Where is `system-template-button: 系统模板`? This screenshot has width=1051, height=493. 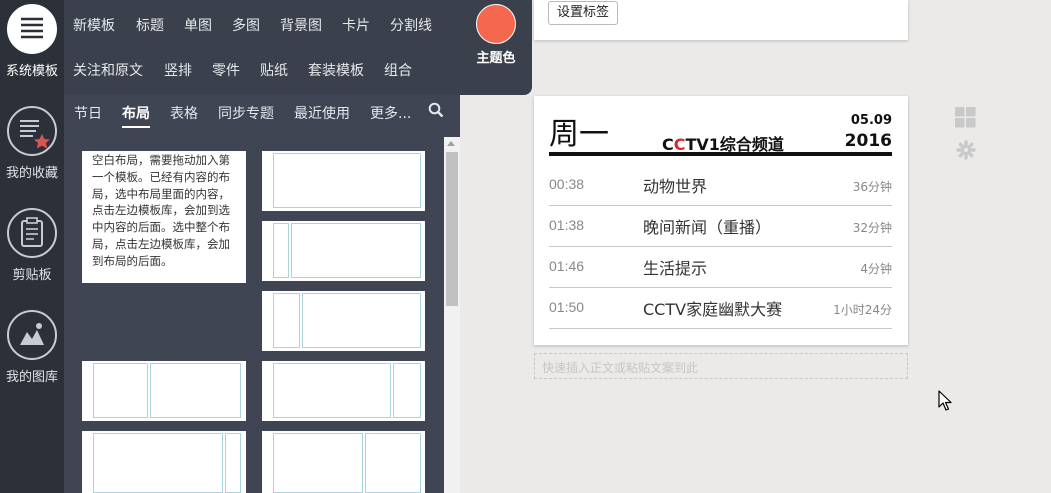
system-template-button: 系统模板 is located at coordinates (32, 41).